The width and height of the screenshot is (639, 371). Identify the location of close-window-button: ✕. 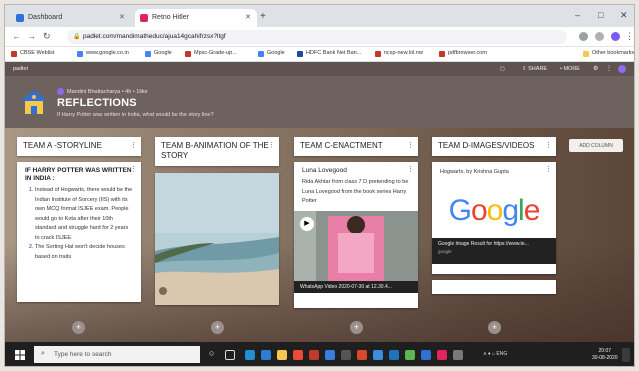
(624, 15).